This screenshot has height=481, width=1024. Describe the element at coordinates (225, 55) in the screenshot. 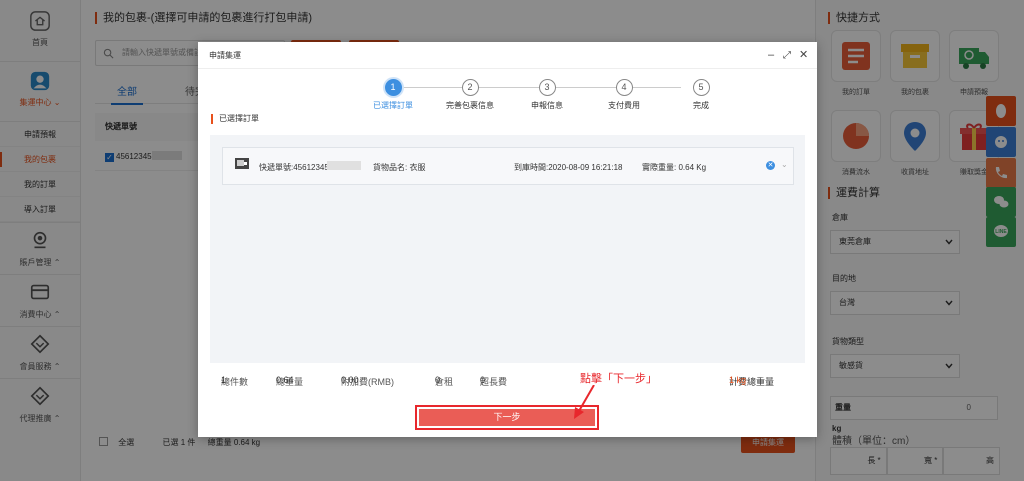

I see `modal-title: 申請集運` at that location.